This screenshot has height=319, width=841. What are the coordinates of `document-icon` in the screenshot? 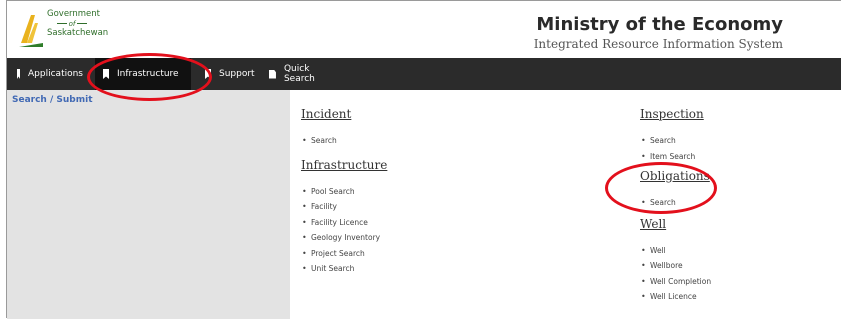 It's located at (272, 74).